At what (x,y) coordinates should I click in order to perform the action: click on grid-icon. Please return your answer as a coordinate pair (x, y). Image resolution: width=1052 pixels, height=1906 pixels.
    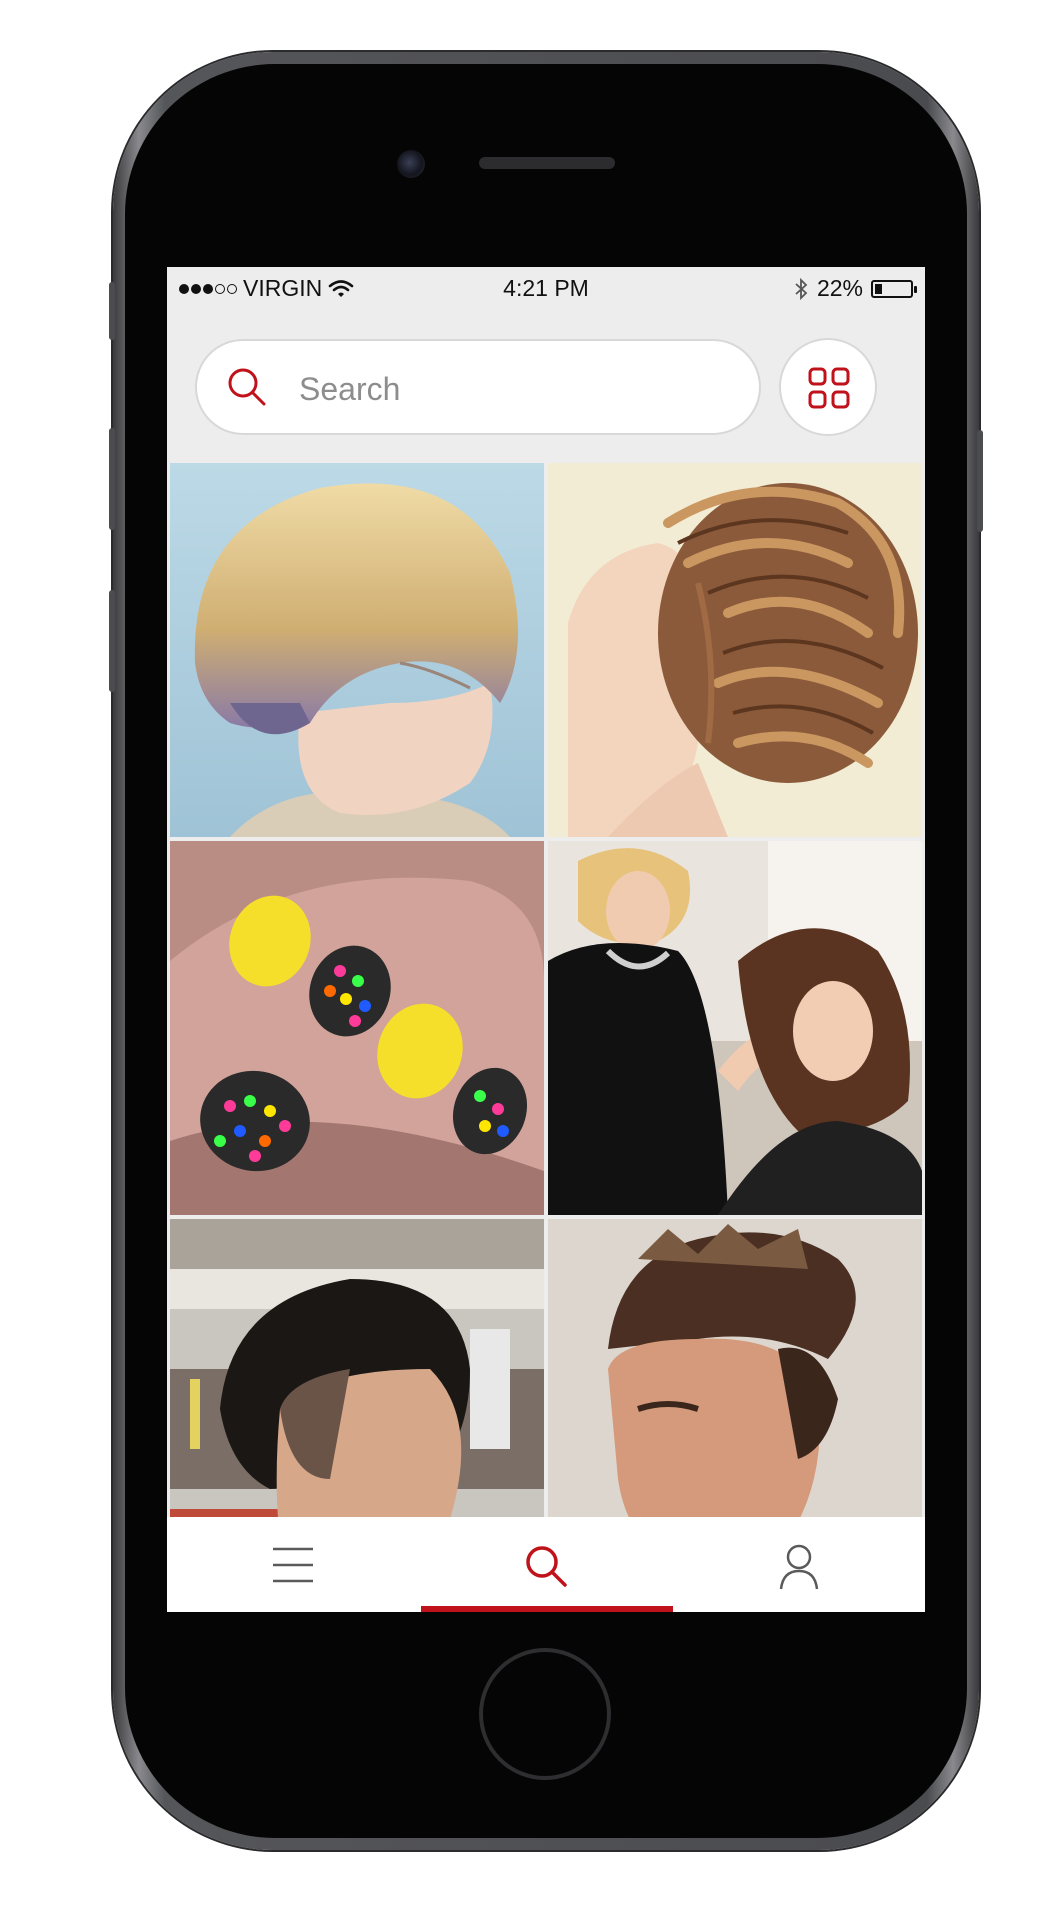
    Looking at the image, I should click on (829, 388).